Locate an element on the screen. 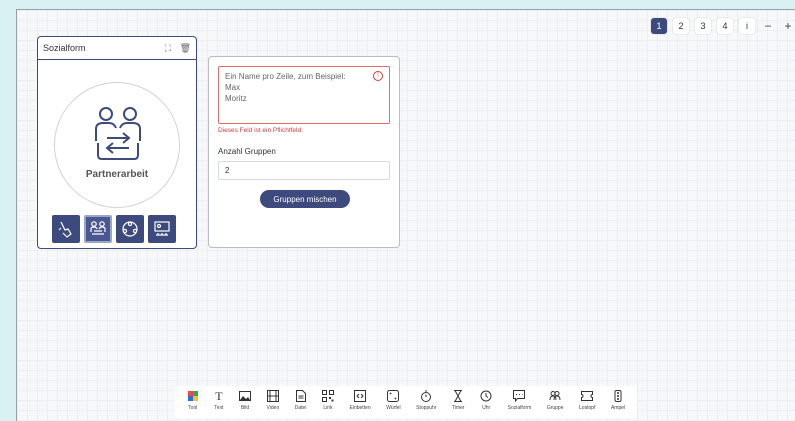 The width and height of the screenshot is (795, 421). partnerarbeit-icon is located at coordinates (118, 133).